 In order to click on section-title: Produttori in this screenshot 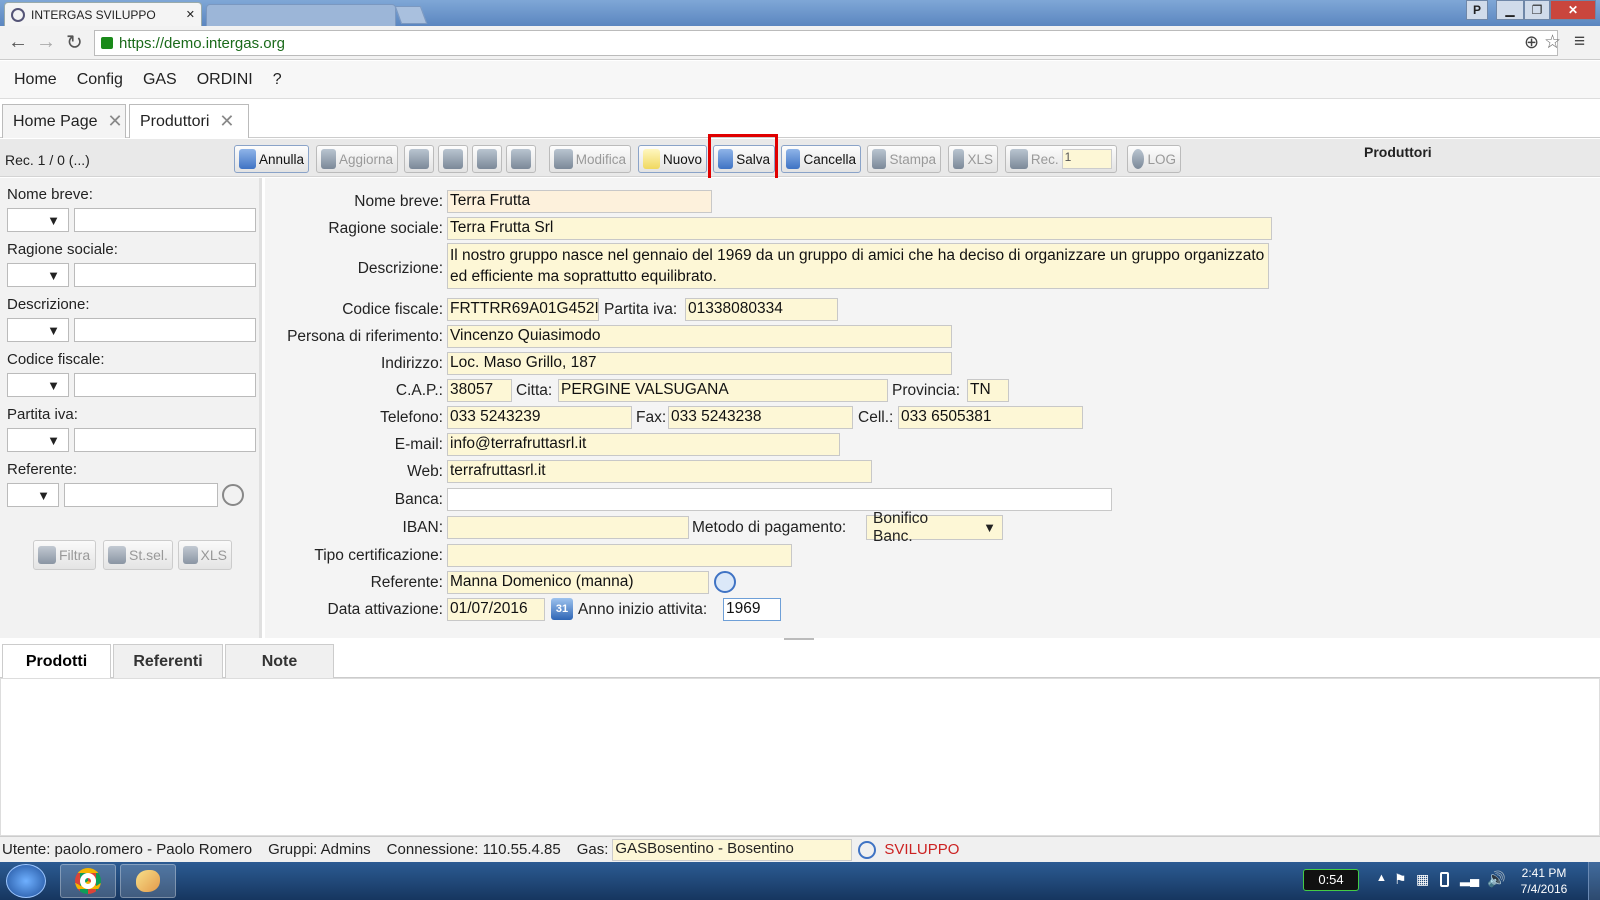, I will do `click(1398, 152)`.